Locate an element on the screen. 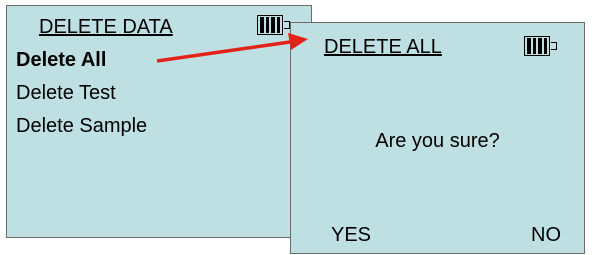 The height and width of the screenshot is (255, 593). menu-item-delete-all: Delete All is located at coordinates (61, 60).